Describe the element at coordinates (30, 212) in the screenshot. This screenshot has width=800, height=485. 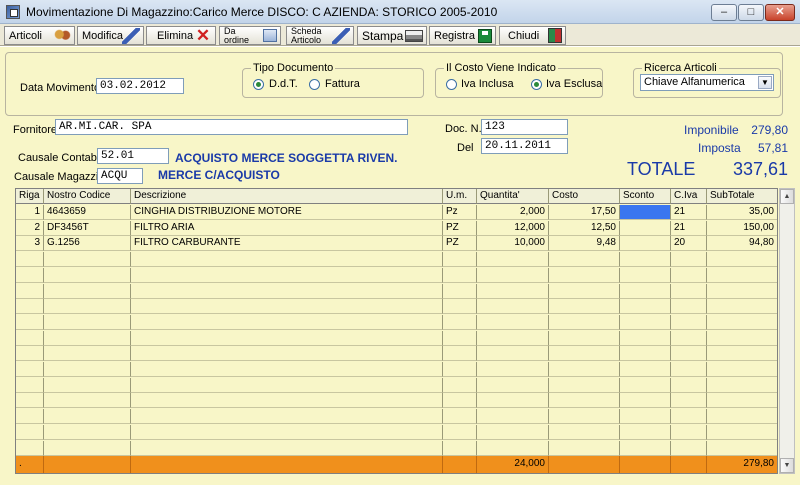
I see `cell-riga: 1` at that location.